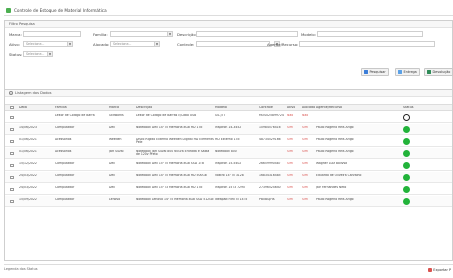 The height and width of the screenshot is (278, 453). I want to click on export-pdf-button: Exportar P, so click(439, 270).